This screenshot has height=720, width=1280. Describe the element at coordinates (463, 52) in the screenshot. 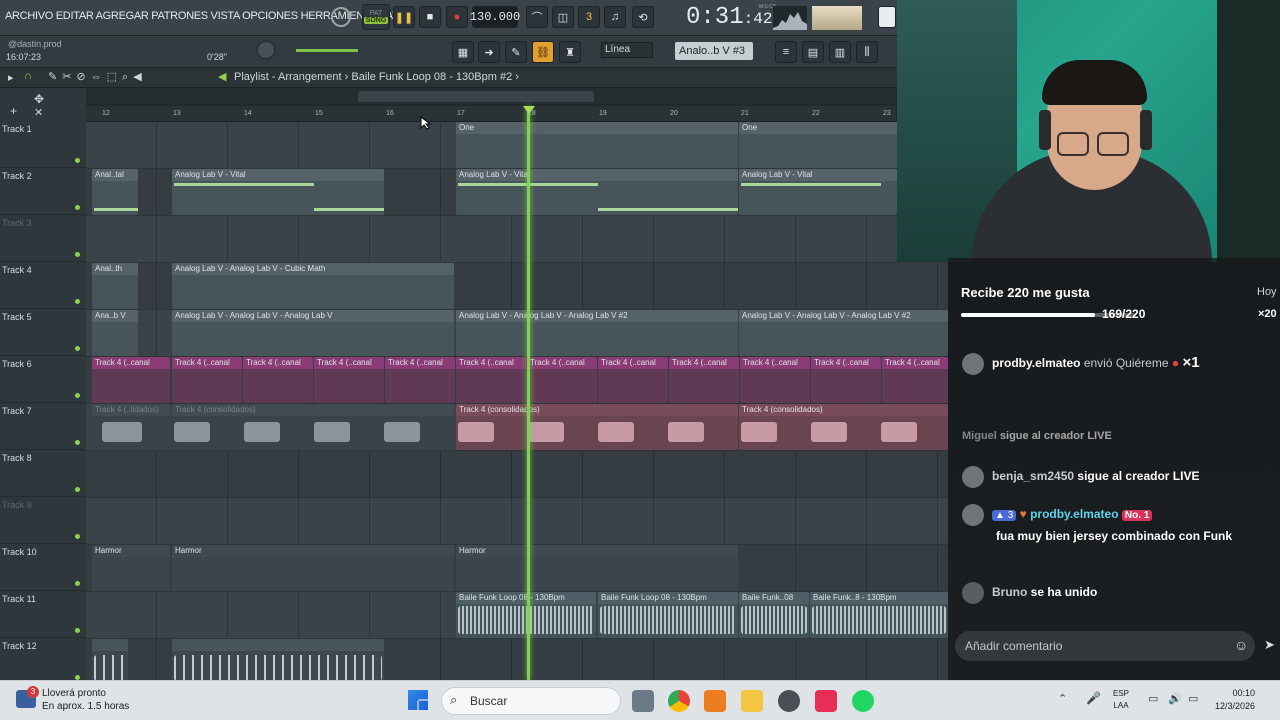

I see `playlist-icon: ▦` at that location.